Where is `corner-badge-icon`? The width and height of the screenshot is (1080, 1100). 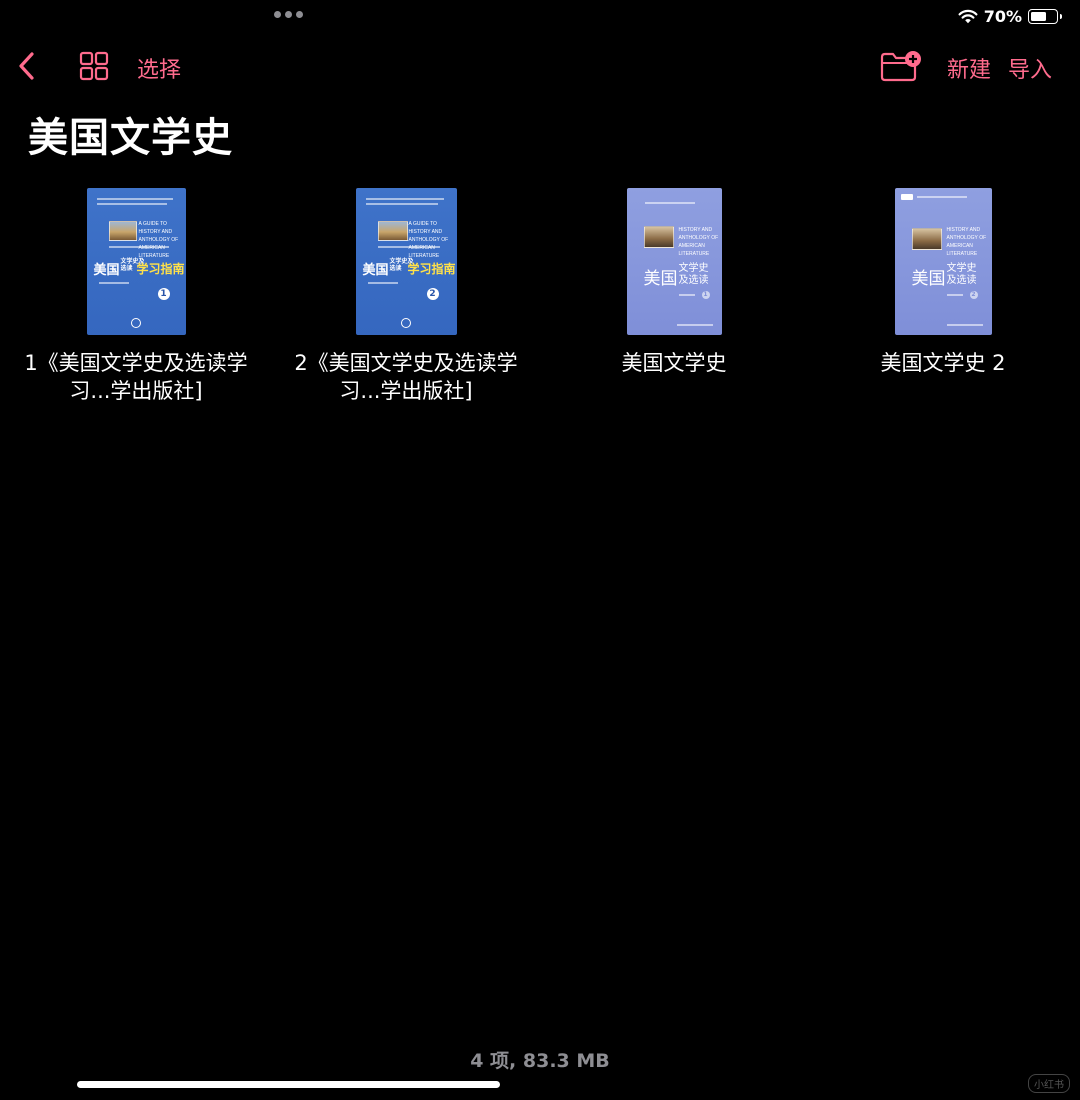 corner-badge-icon is located at coordinates (906, 197).